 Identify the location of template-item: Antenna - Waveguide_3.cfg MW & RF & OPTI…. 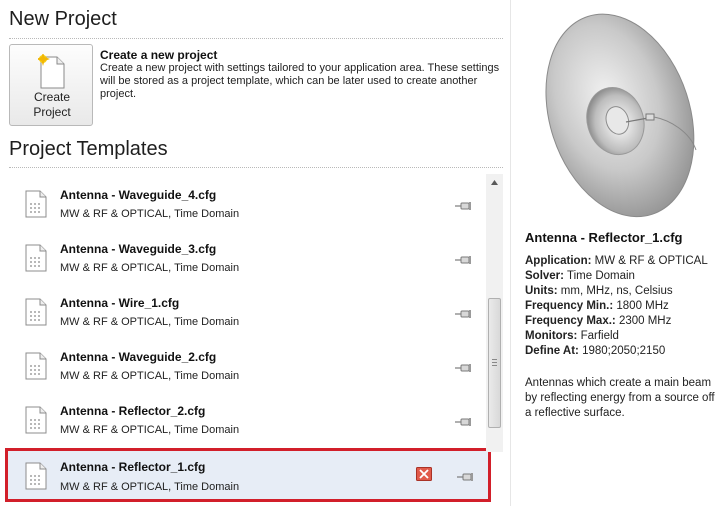
(243, 256).